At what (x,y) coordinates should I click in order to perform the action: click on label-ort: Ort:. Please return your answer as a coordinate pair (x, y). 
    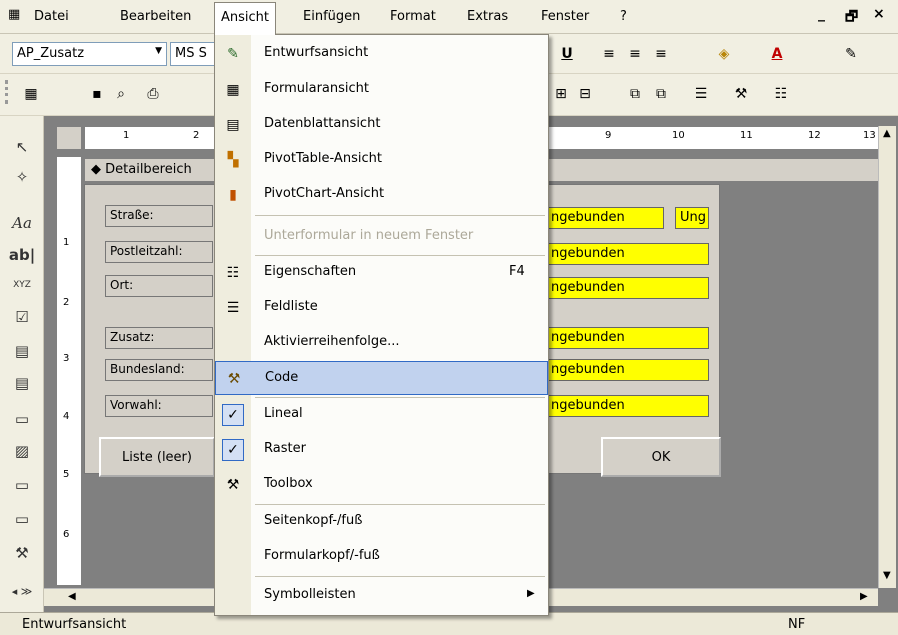
    Looking at the image, I should click on (159, 286).